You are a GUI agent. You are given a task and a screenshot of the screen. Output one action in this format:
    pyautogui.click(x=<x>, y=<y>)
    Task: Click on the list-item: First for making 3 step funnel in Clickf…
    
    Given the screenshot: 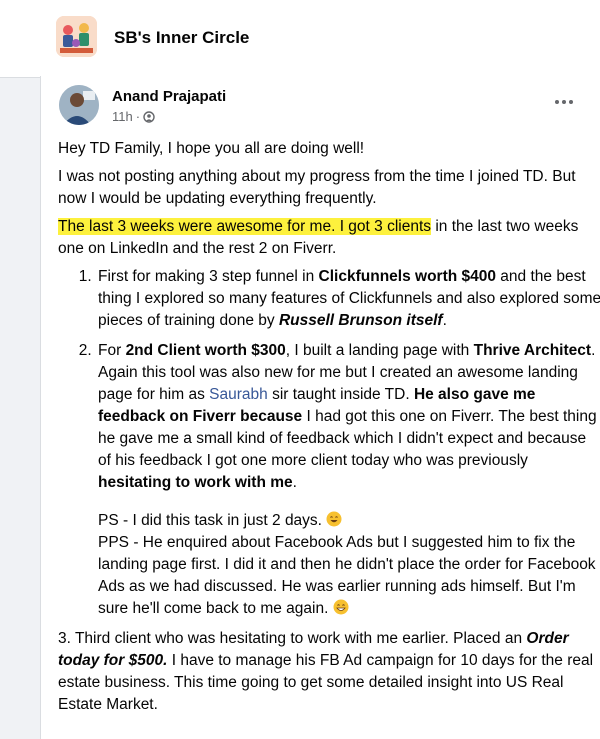 What is the action you would take?
    pyautogui.click(x=348, y=299)
    